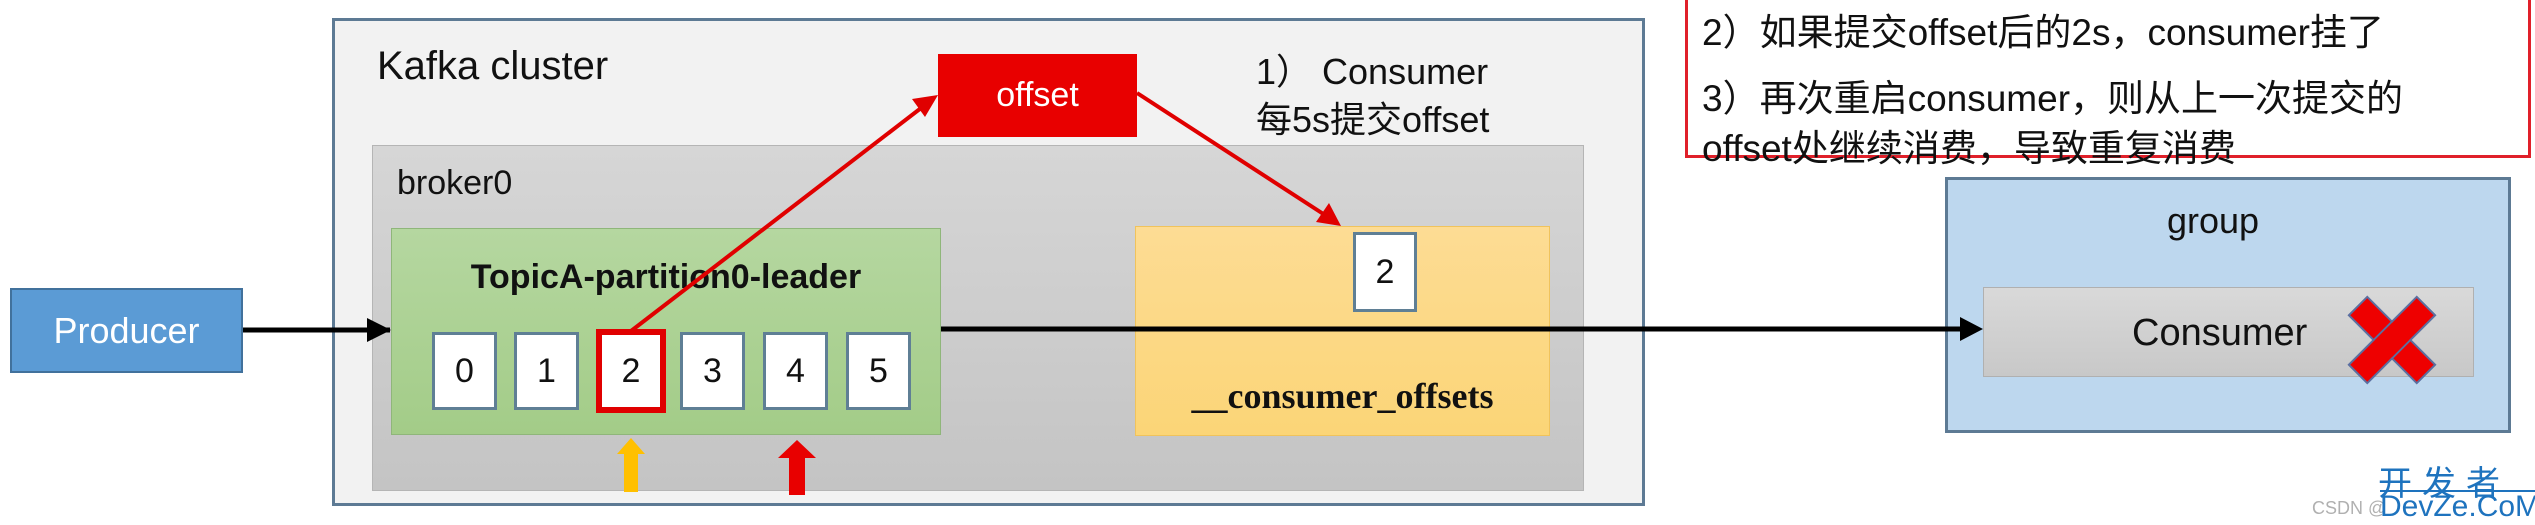 The height and width of the screenshot is (525, 2535). I want to click on consumed-position-up-arrow-icon, so click(797, 467).